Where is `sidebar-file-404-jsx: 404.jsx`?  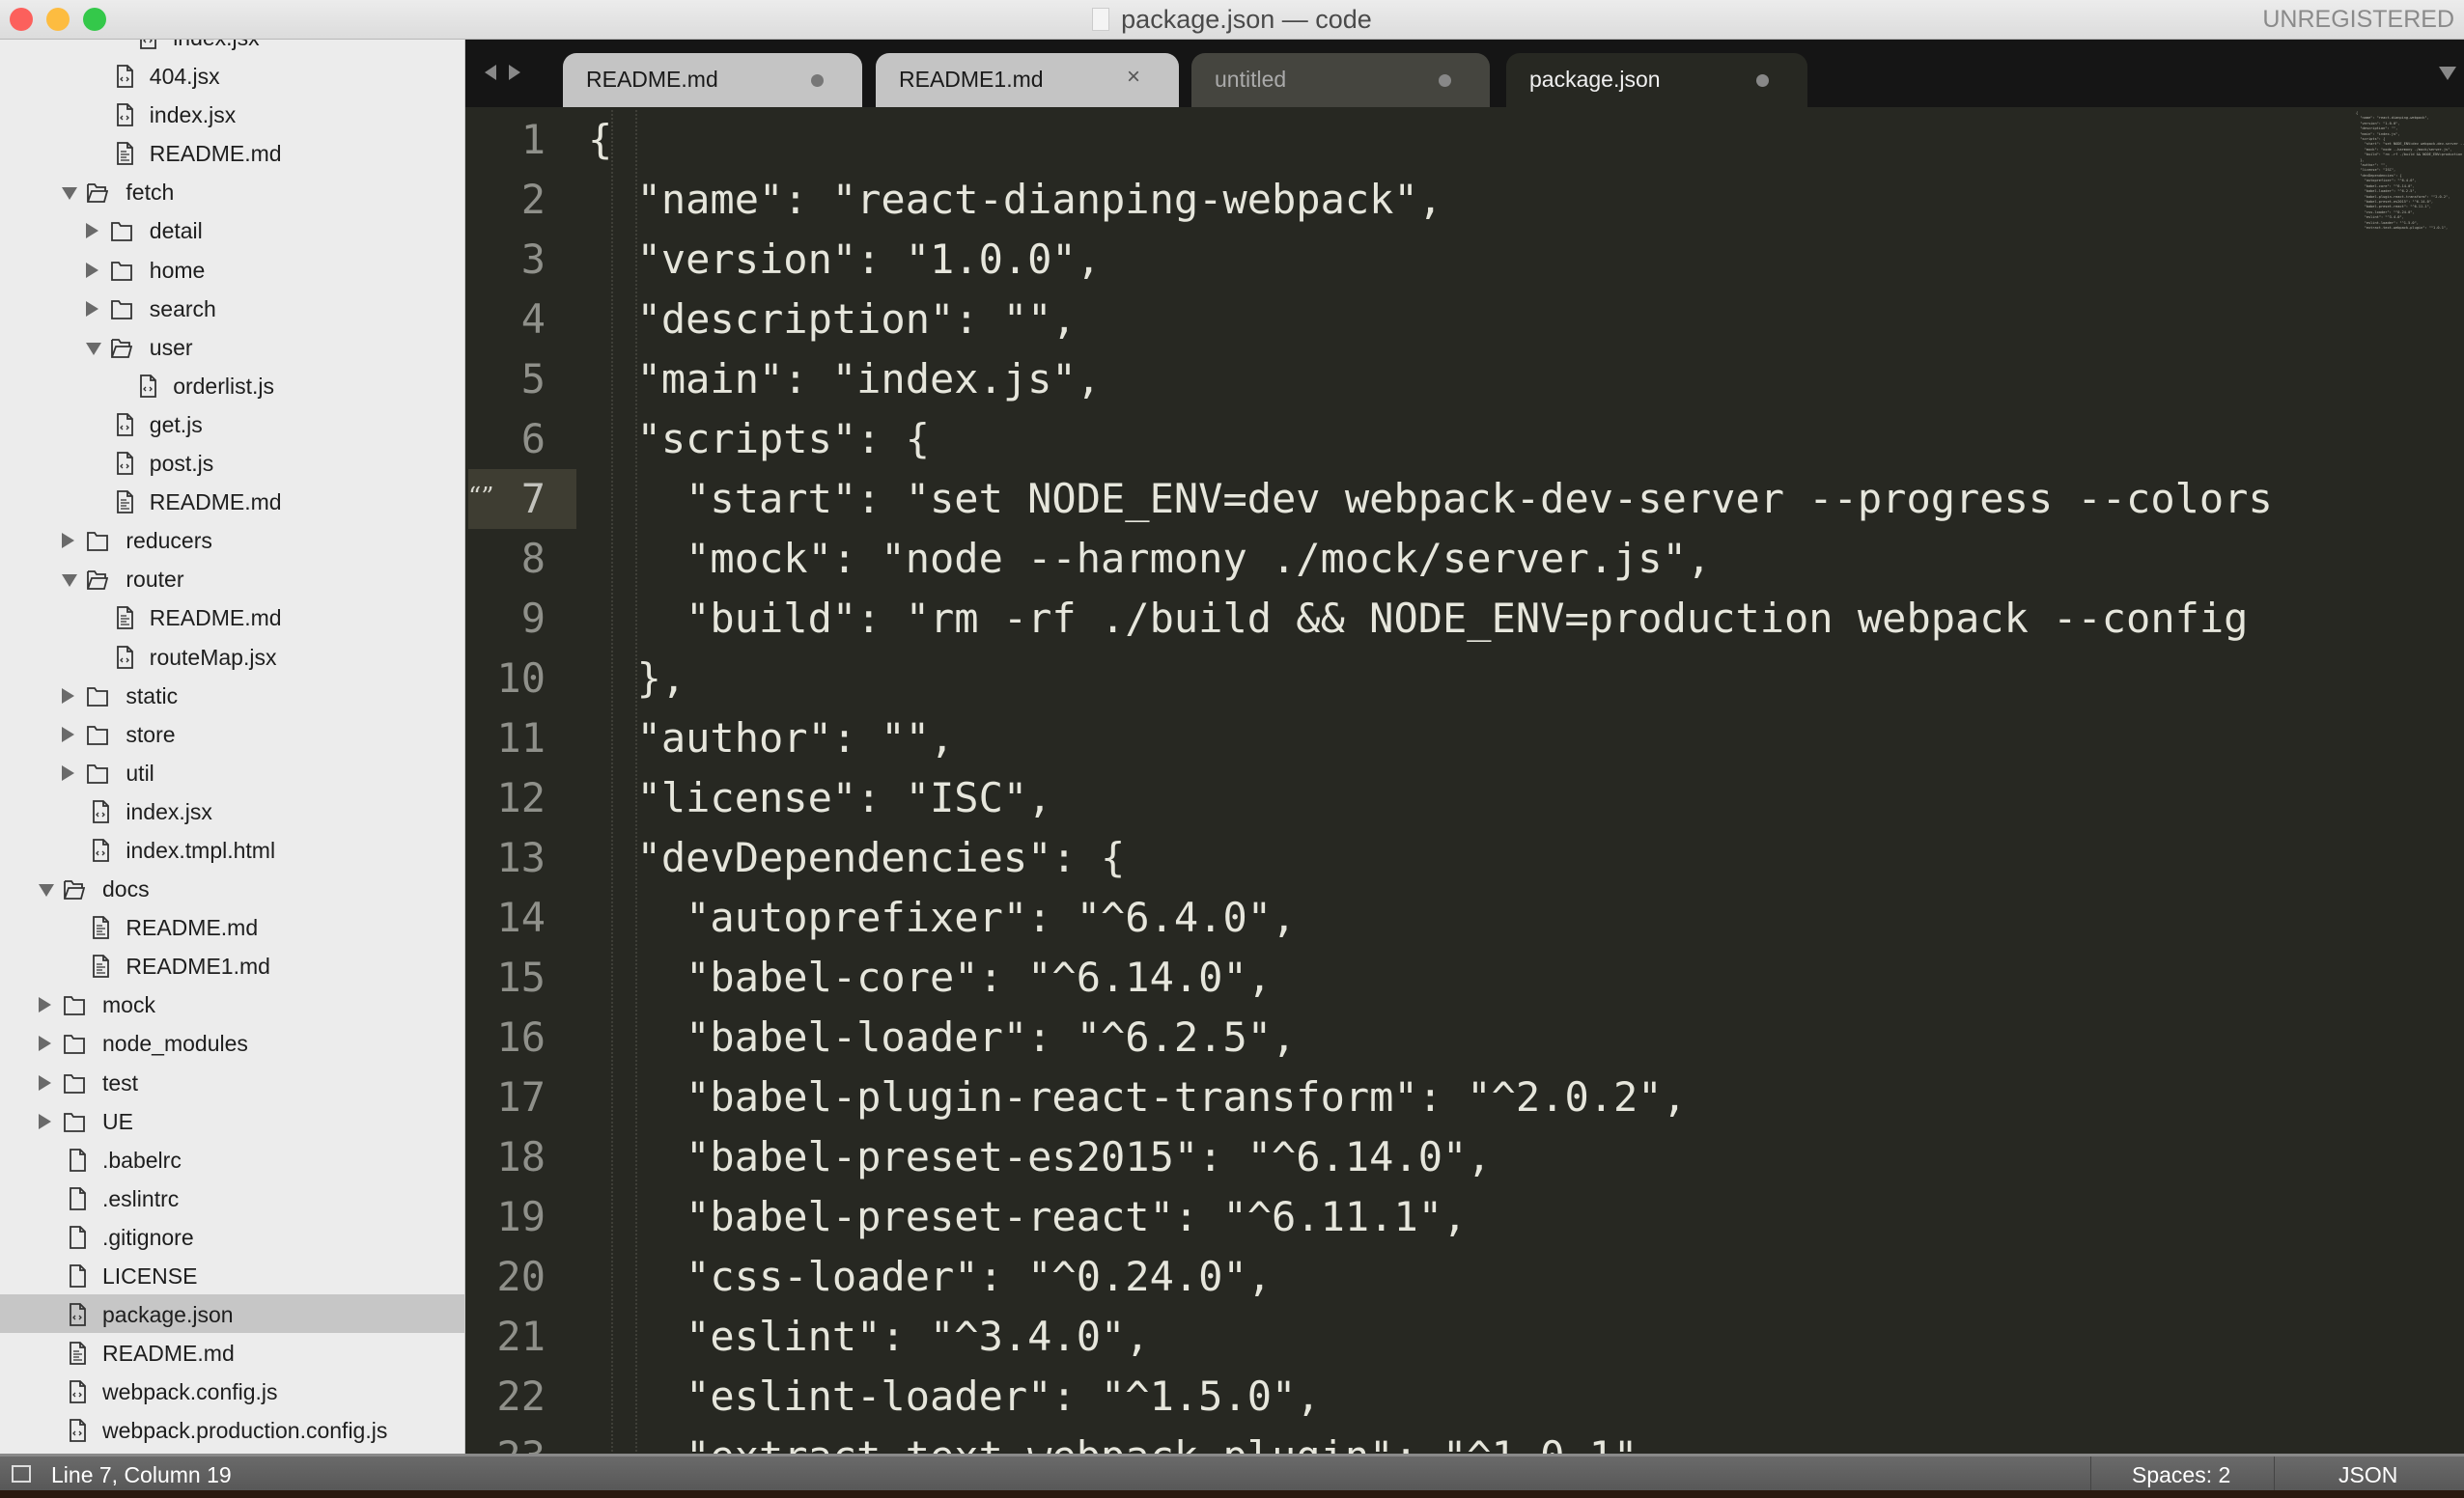 sidebar-file-404-jsx: 404.jsx is located at coordinates (232, 75).